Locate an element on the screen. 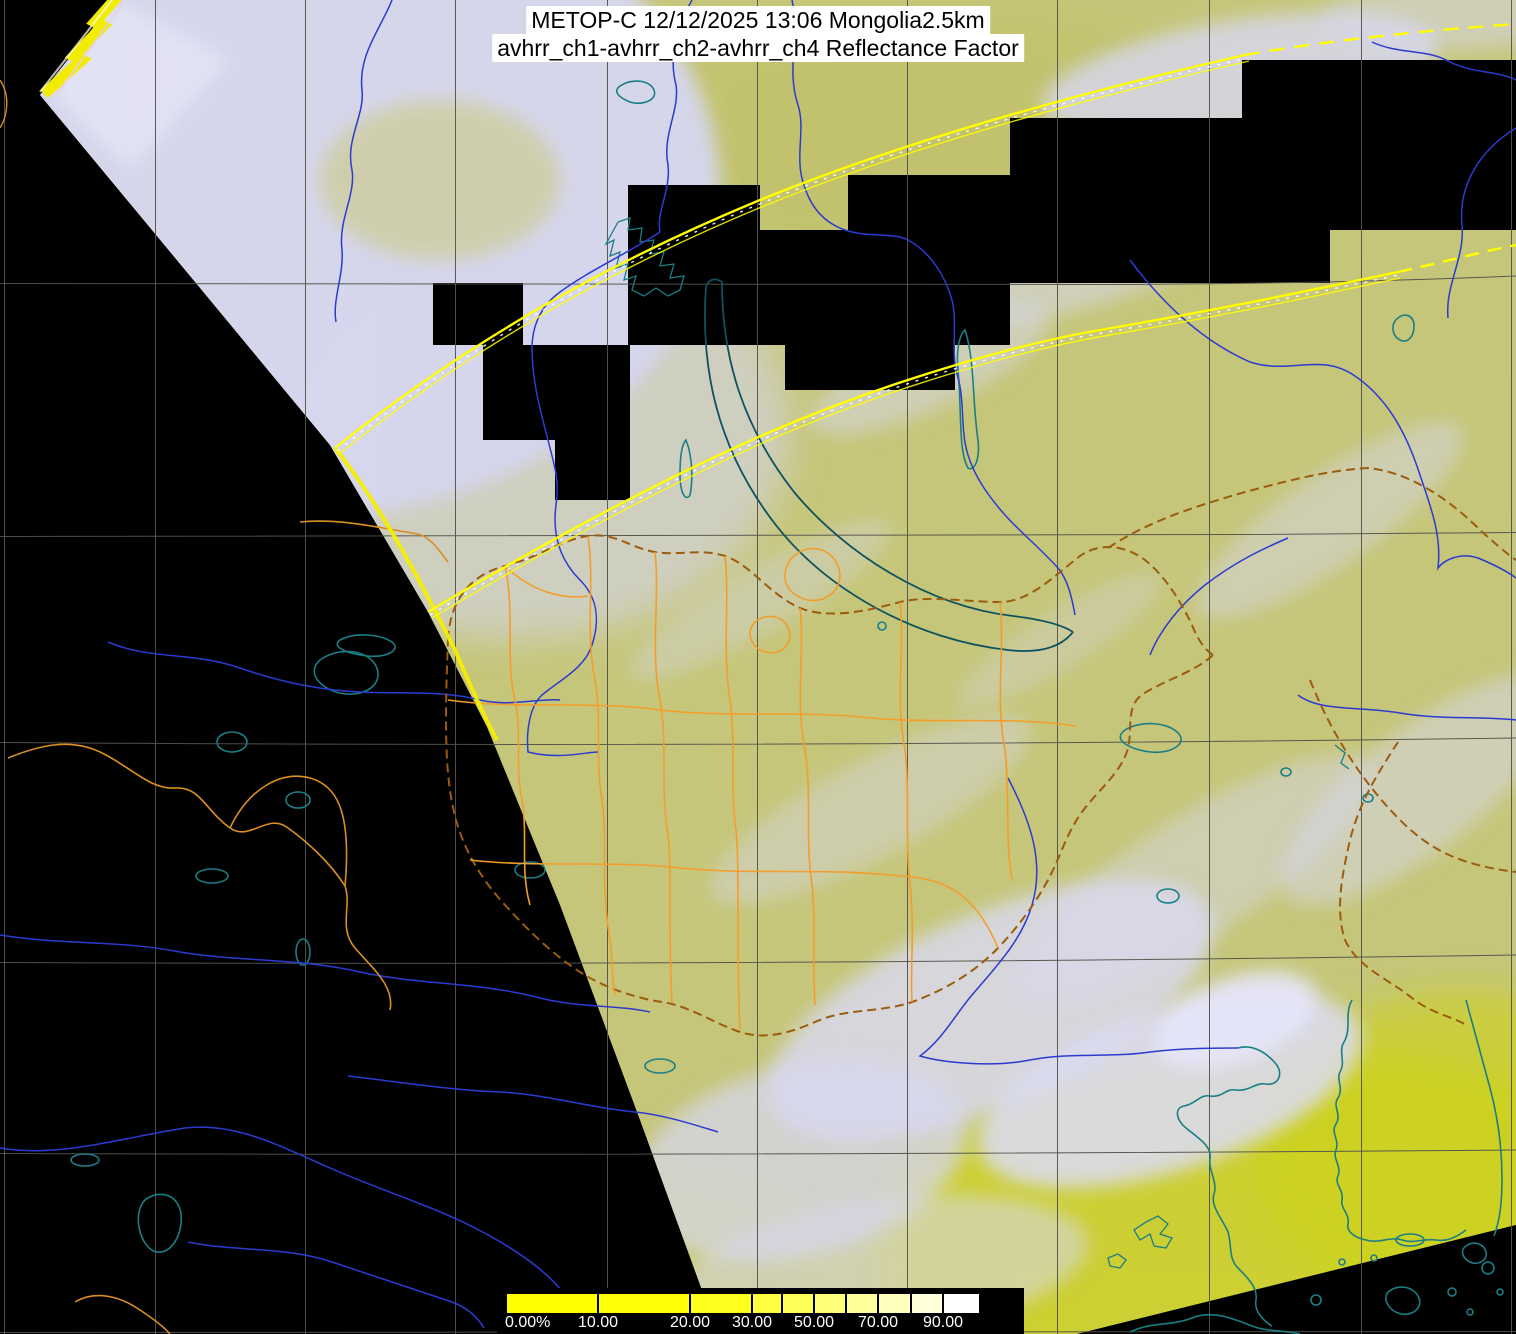 This screenshot has height=1334, width=1516. colorbar: 0.00% 10.00 20.00 30.00 50.00 70.00 90.00 is located at coordinates (760, 1311).